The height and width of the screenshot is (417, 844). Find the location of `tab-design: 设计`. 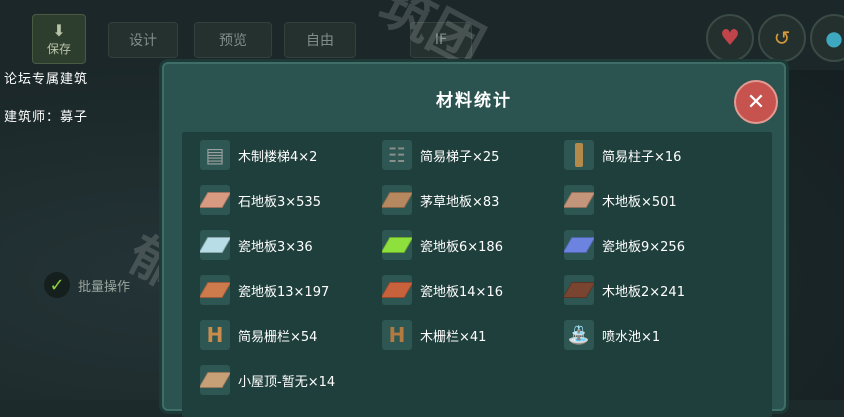

tab-design: 设计 is located at coordinates (143, 40).